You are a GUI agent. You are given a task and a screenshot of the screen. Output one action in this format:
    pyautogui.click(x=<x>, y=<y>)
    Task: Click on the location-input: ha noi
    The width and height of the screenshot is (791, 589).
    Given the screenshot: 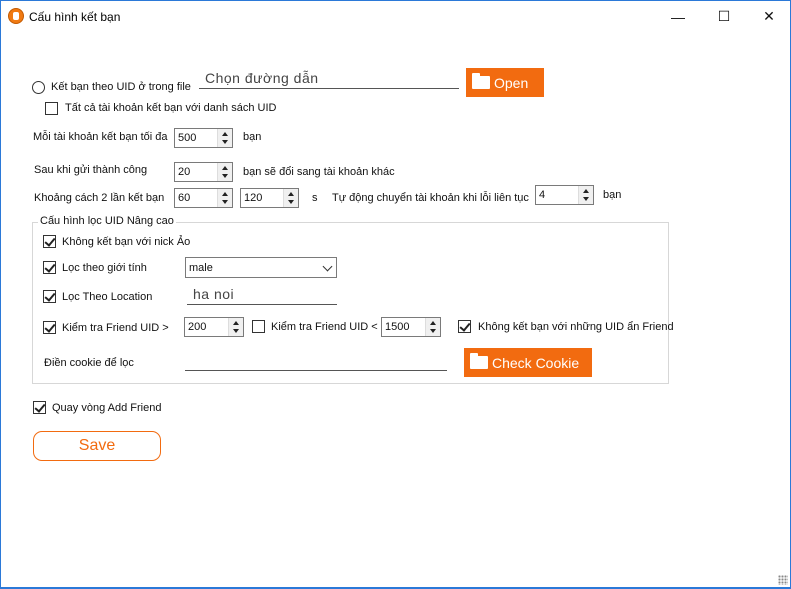 What is the action you would take?
    pyautogui.click(x=262, y=295)
    